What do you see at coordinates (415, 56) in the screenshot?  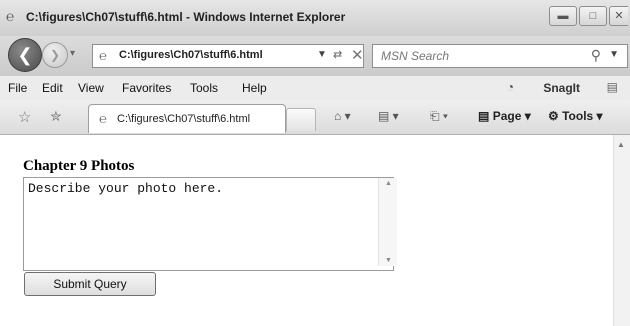 I see `search-placeholder: MSN Search` at bounding box center [415, 56].